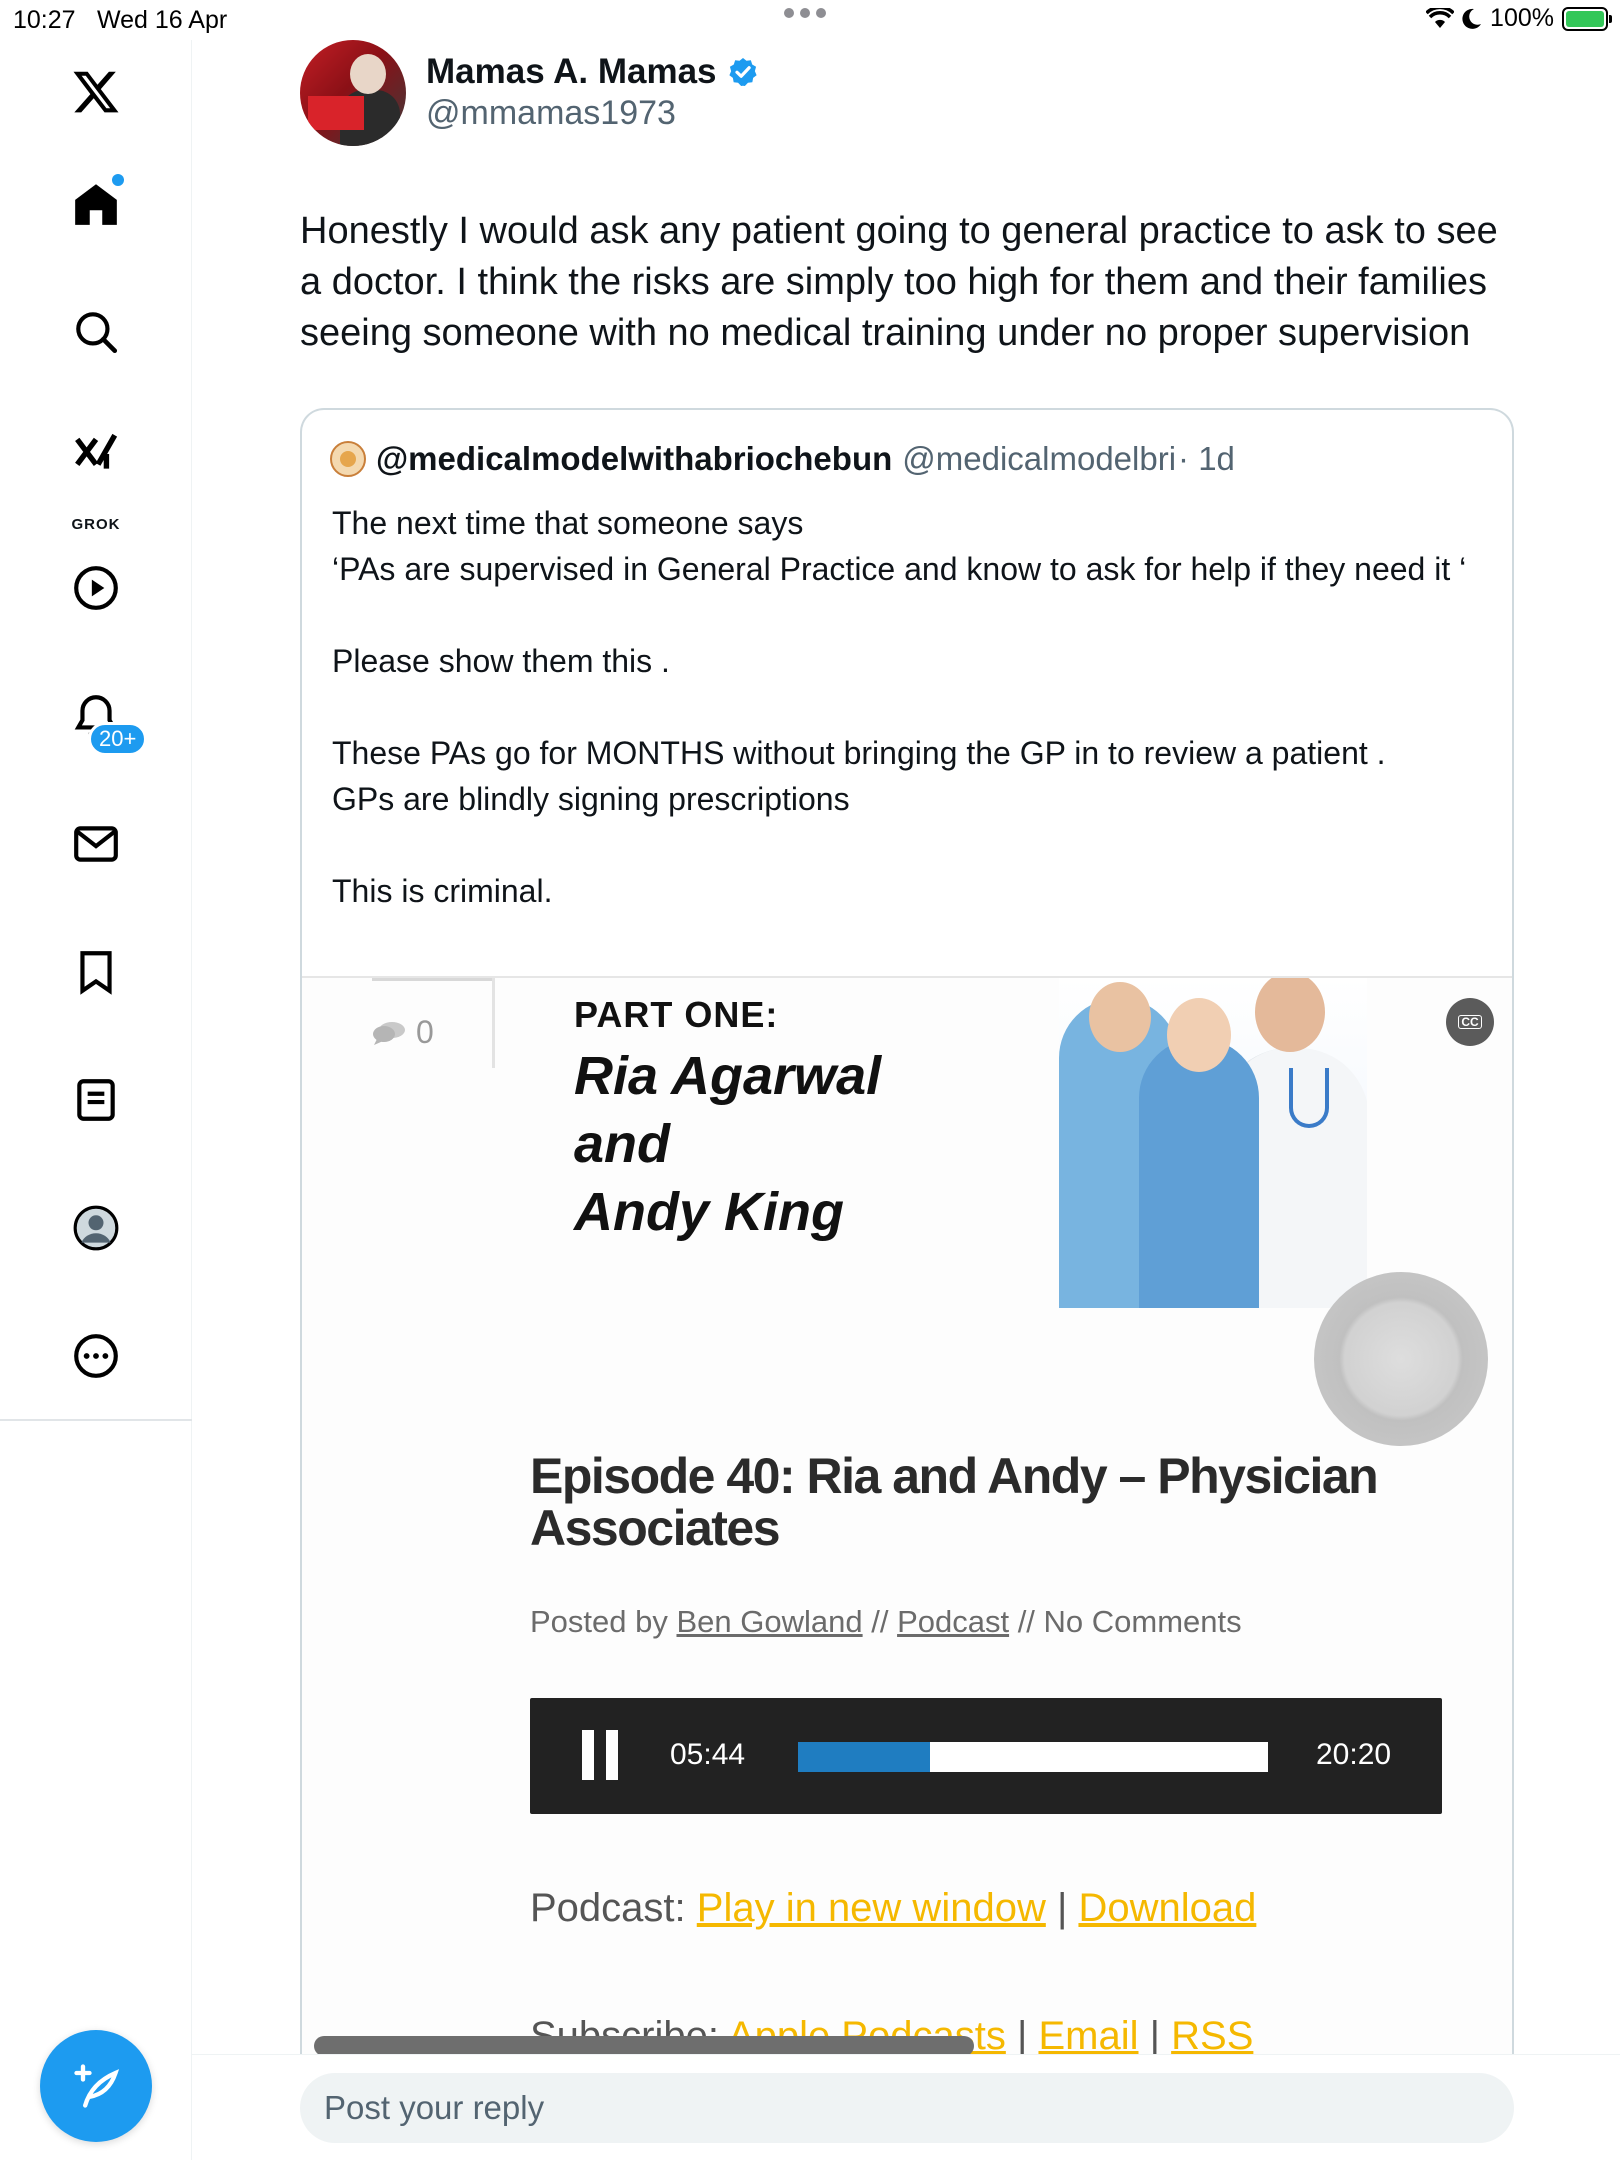  I want to click on notifications-badge: 20+, so click(118, 739).